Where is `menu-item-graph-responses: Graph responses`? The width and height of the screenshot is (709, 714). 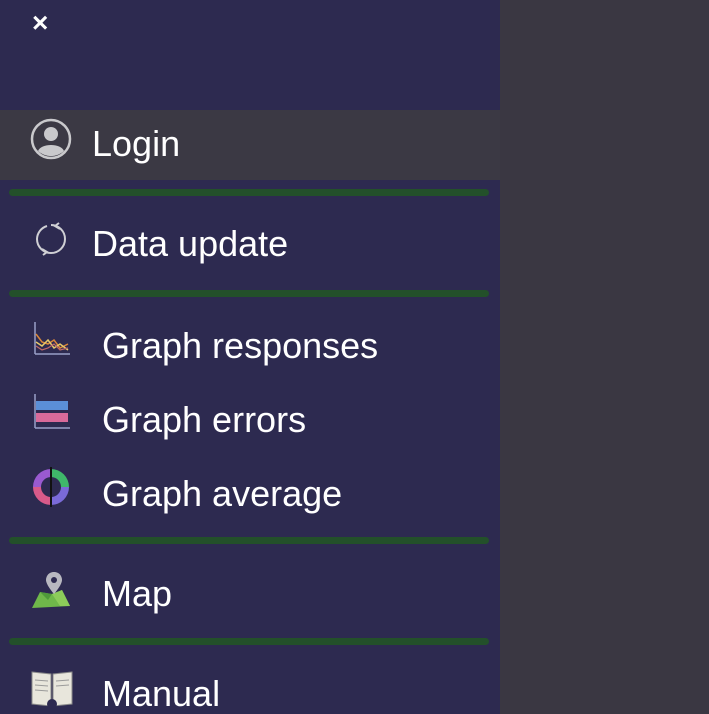
menu-item-graph-responses: Graph responses is located at coordinates (250, 348).